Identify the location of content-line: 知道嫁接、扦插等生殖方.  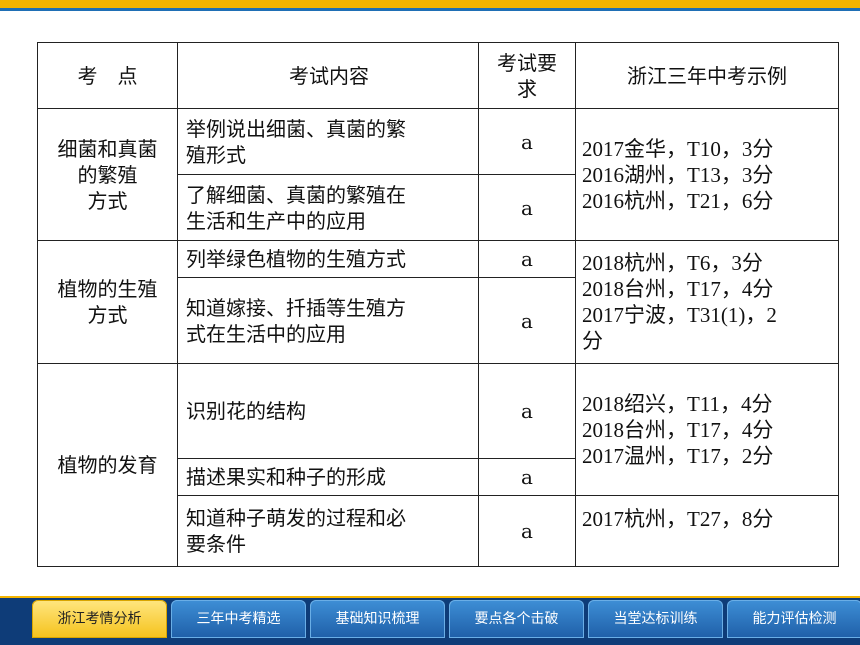
(296, 307).